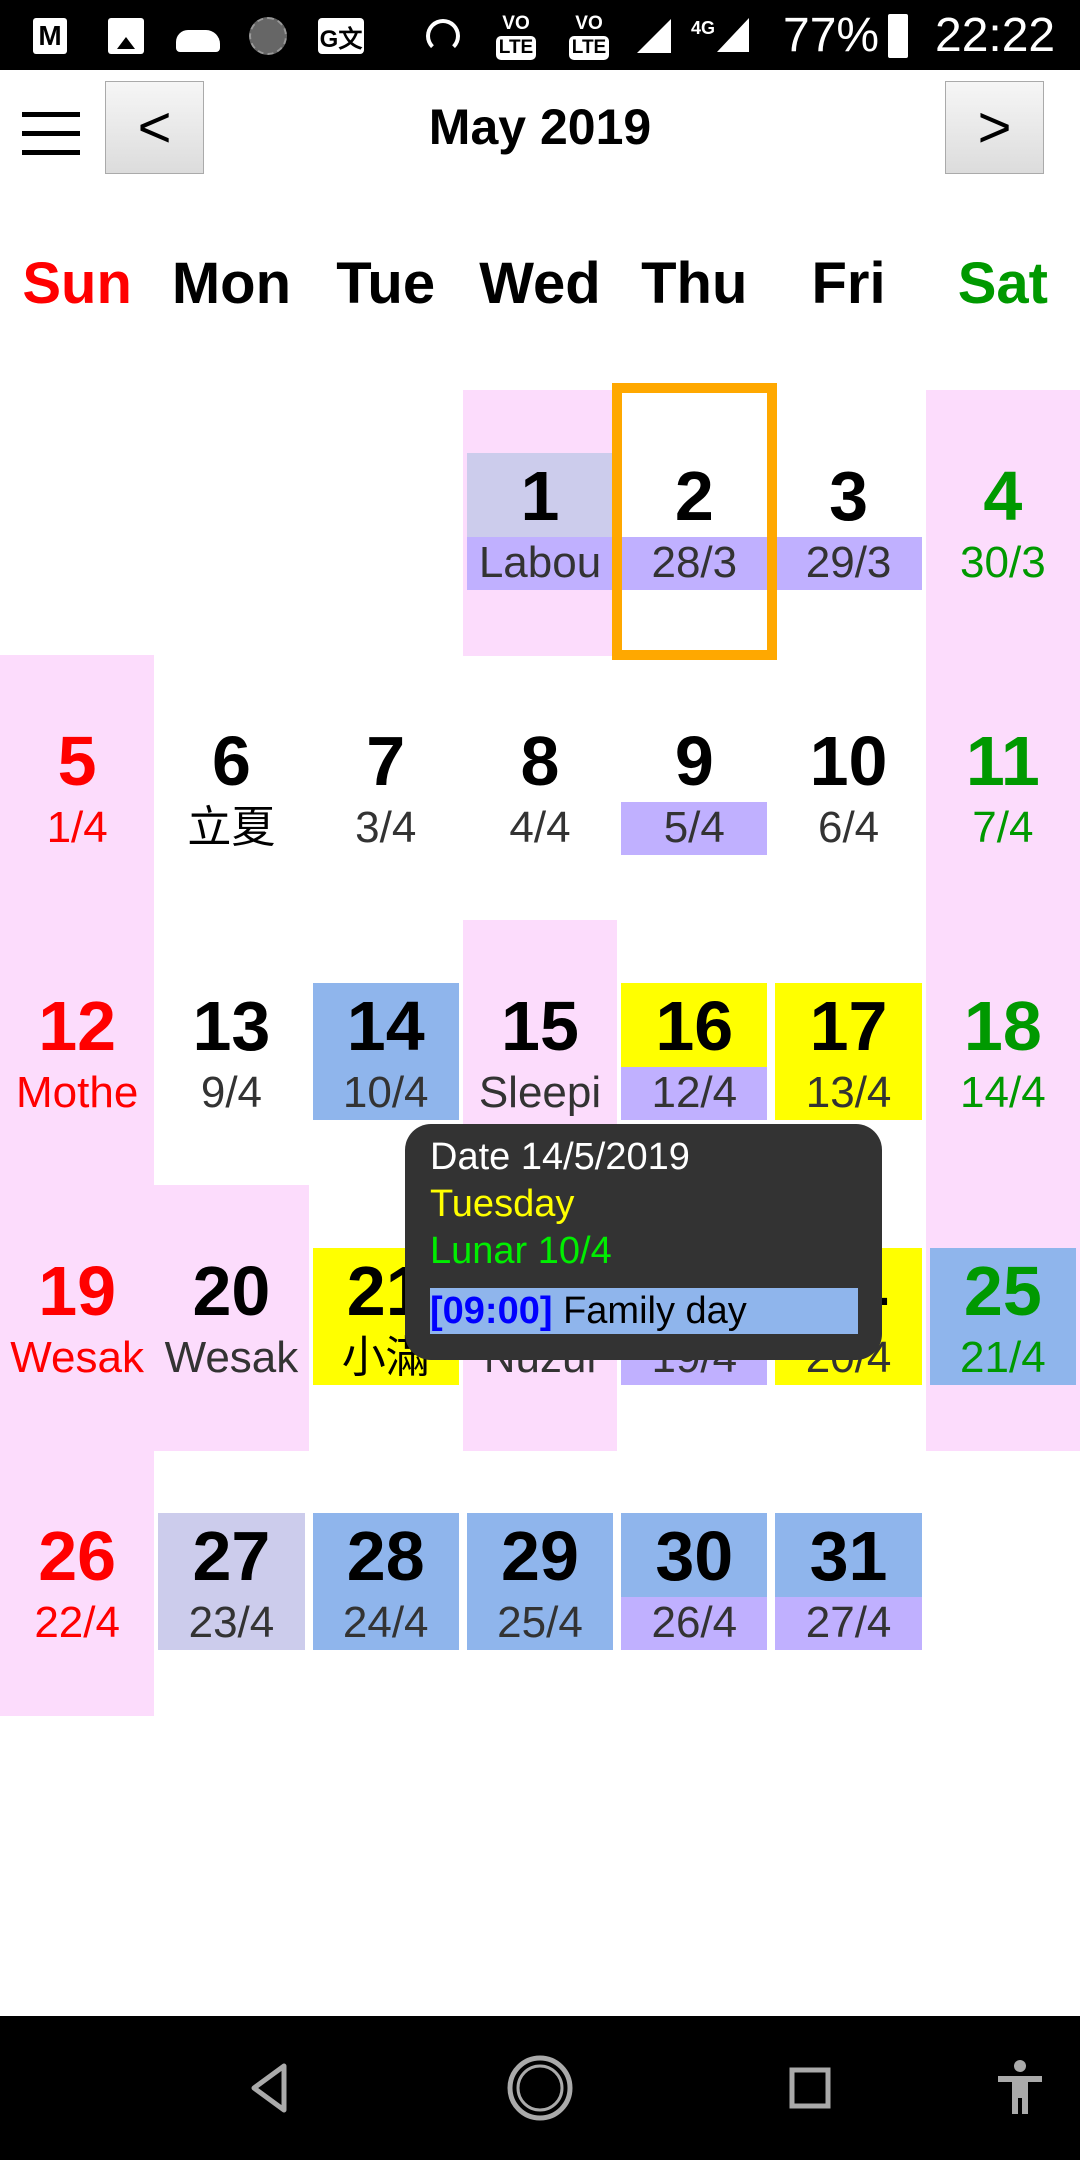  What do you see at coordinates (694, 521) in the screenshot?
I see `today-highlight` at bounding box center [694, 521].